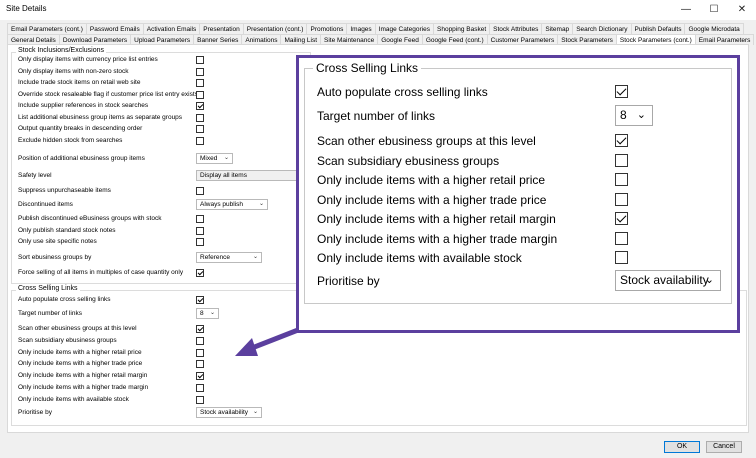 This screenshot has width=756, height=458. Describe the element at coordinates (246, 347) in the screenshot. I see `arrow-head` at that location.